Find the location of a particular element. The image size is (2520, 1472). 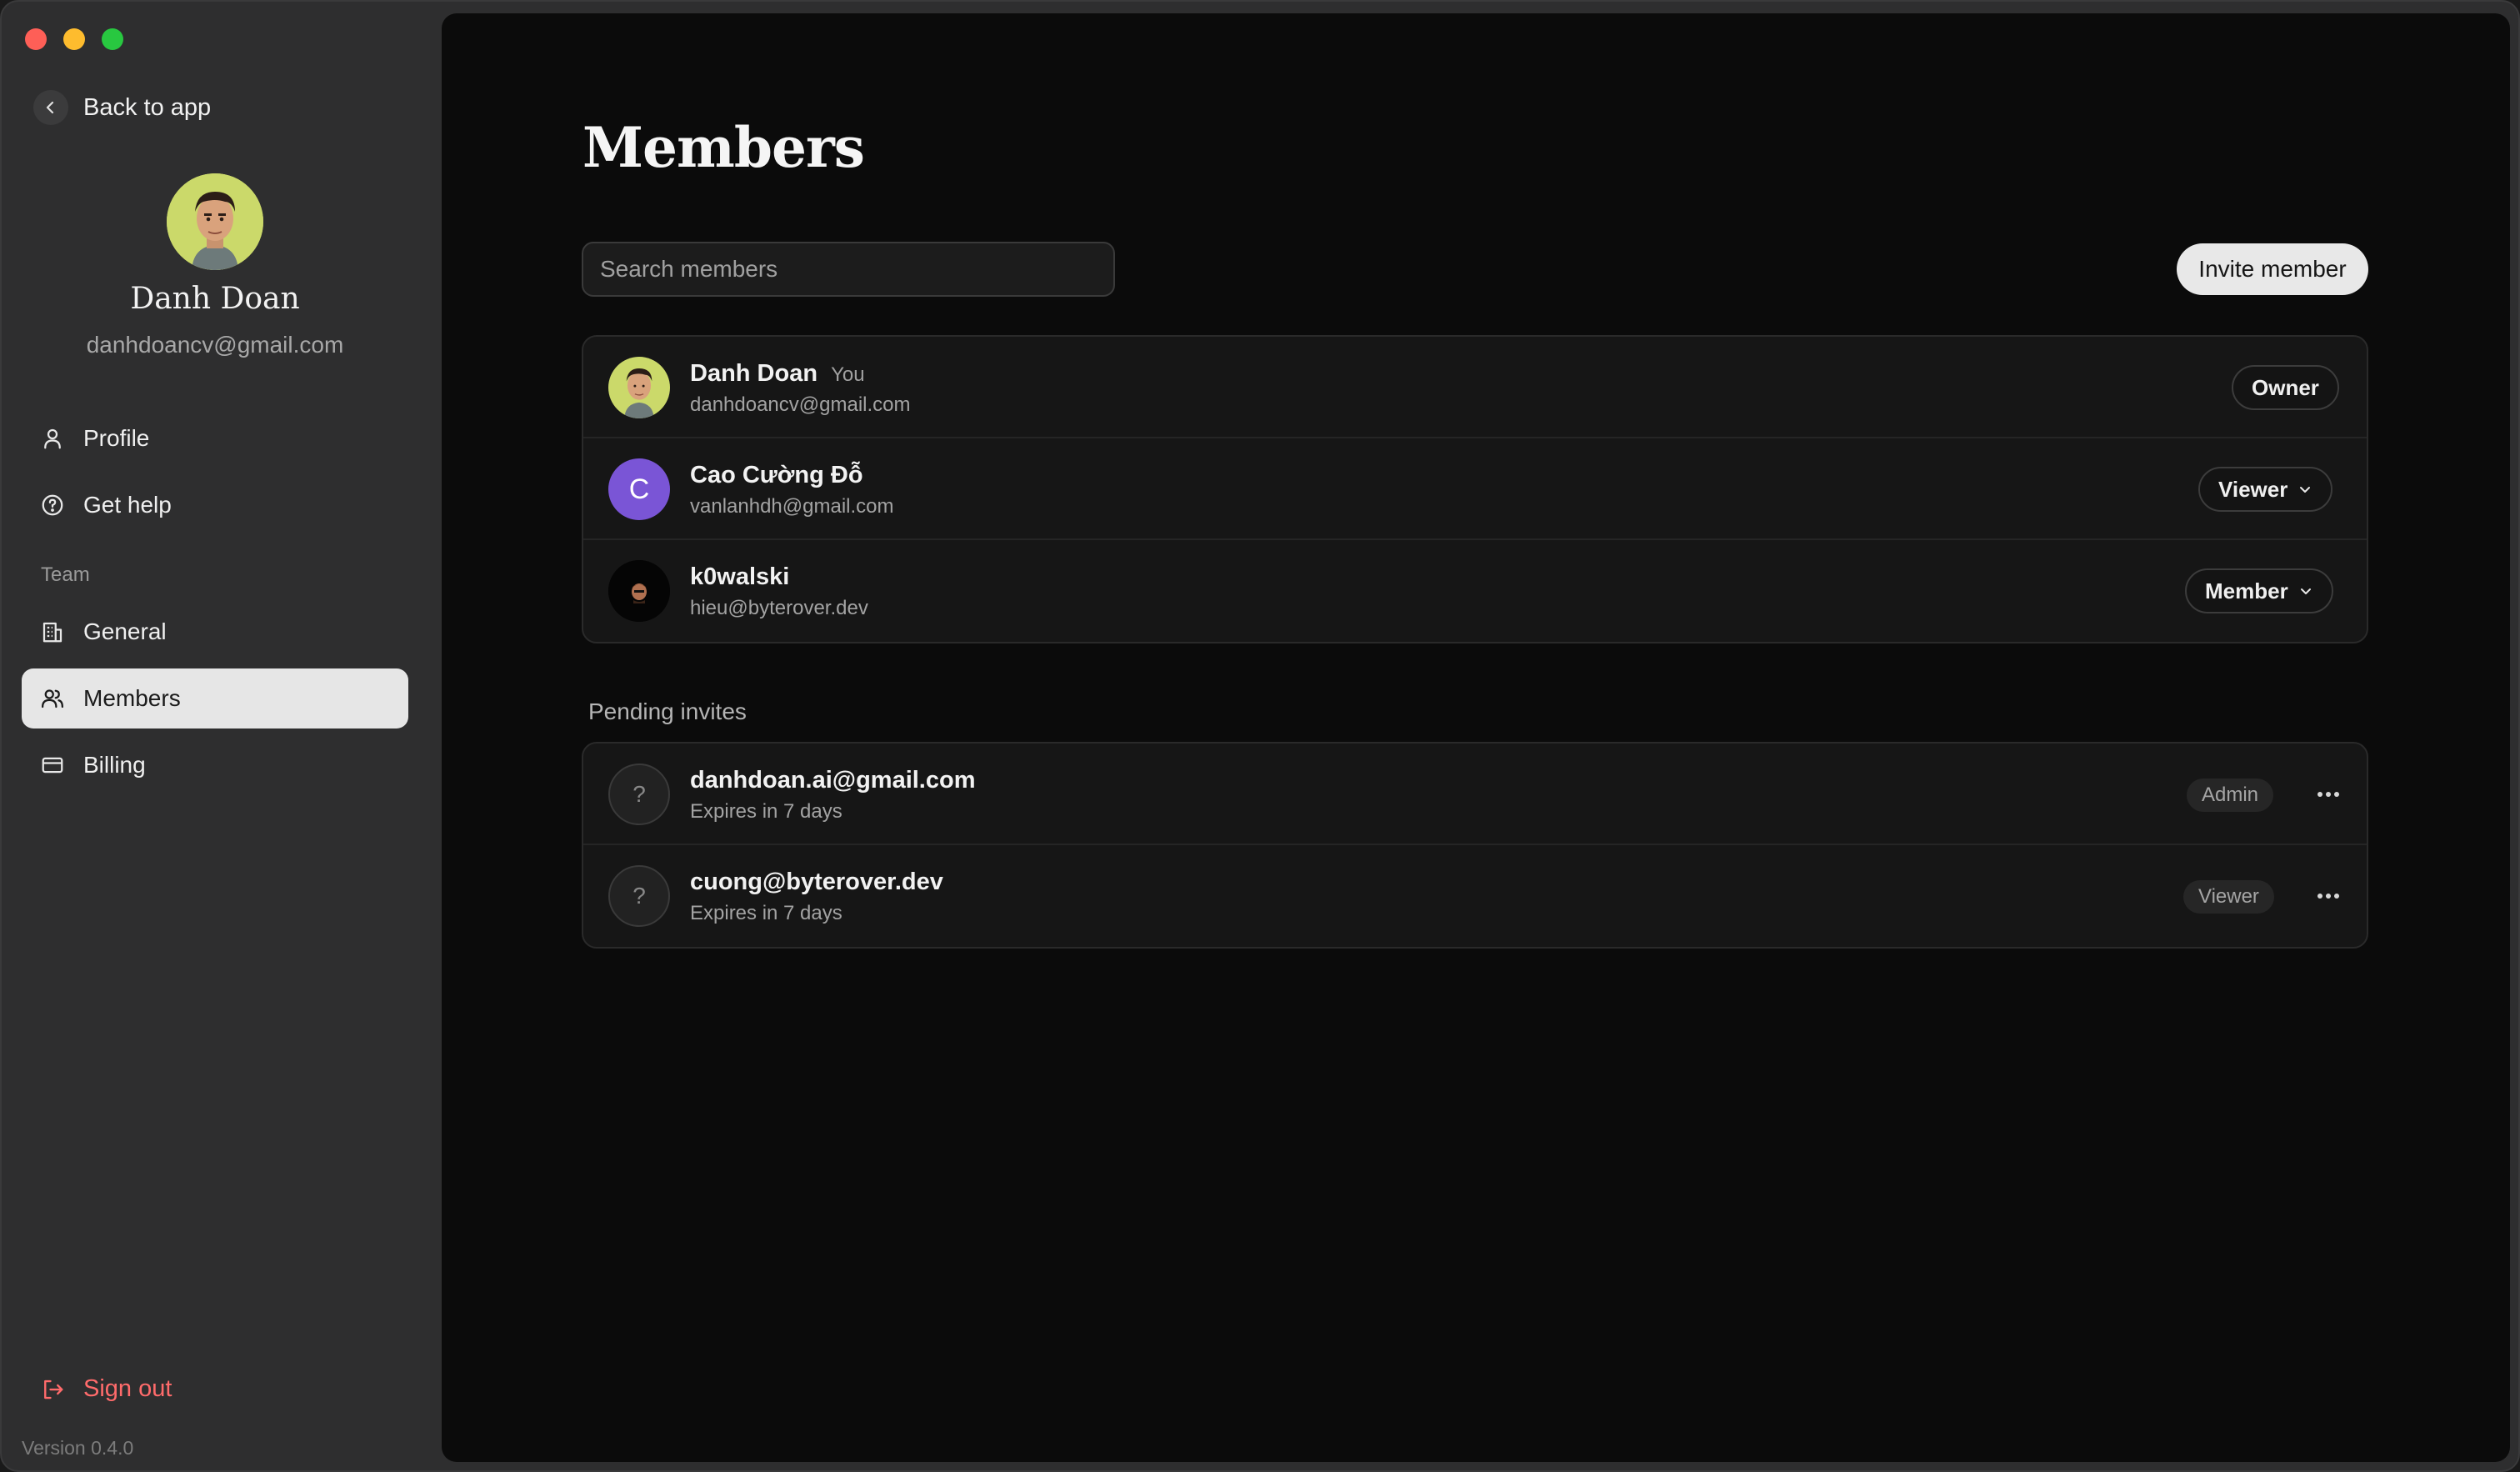

invite-email-text: danhdoan.ai@gmail.com is located at coordinates (833, 780).